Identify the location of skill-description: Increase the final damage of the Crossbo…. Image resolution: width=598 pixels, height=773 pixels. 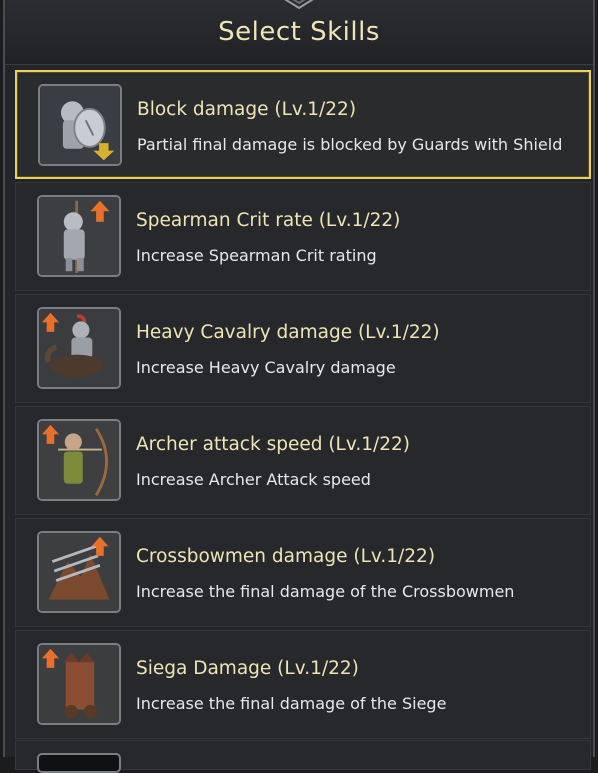
(325, 591).